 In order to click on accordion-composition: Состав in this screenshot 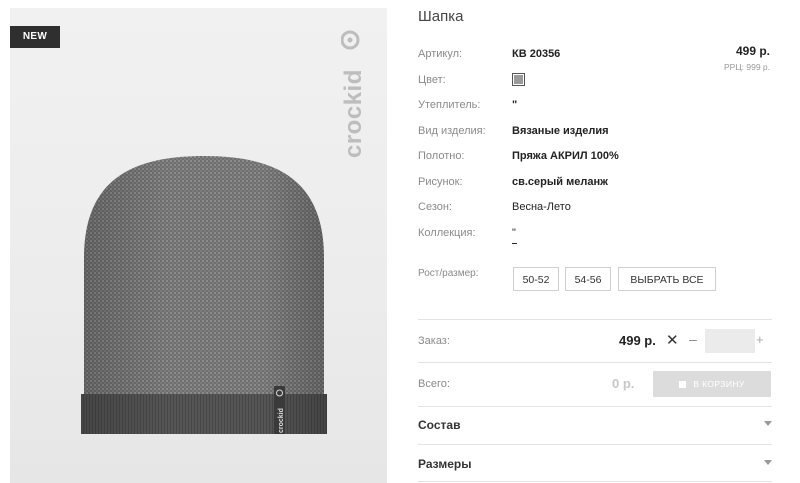, I will do `click(595, 428)`.